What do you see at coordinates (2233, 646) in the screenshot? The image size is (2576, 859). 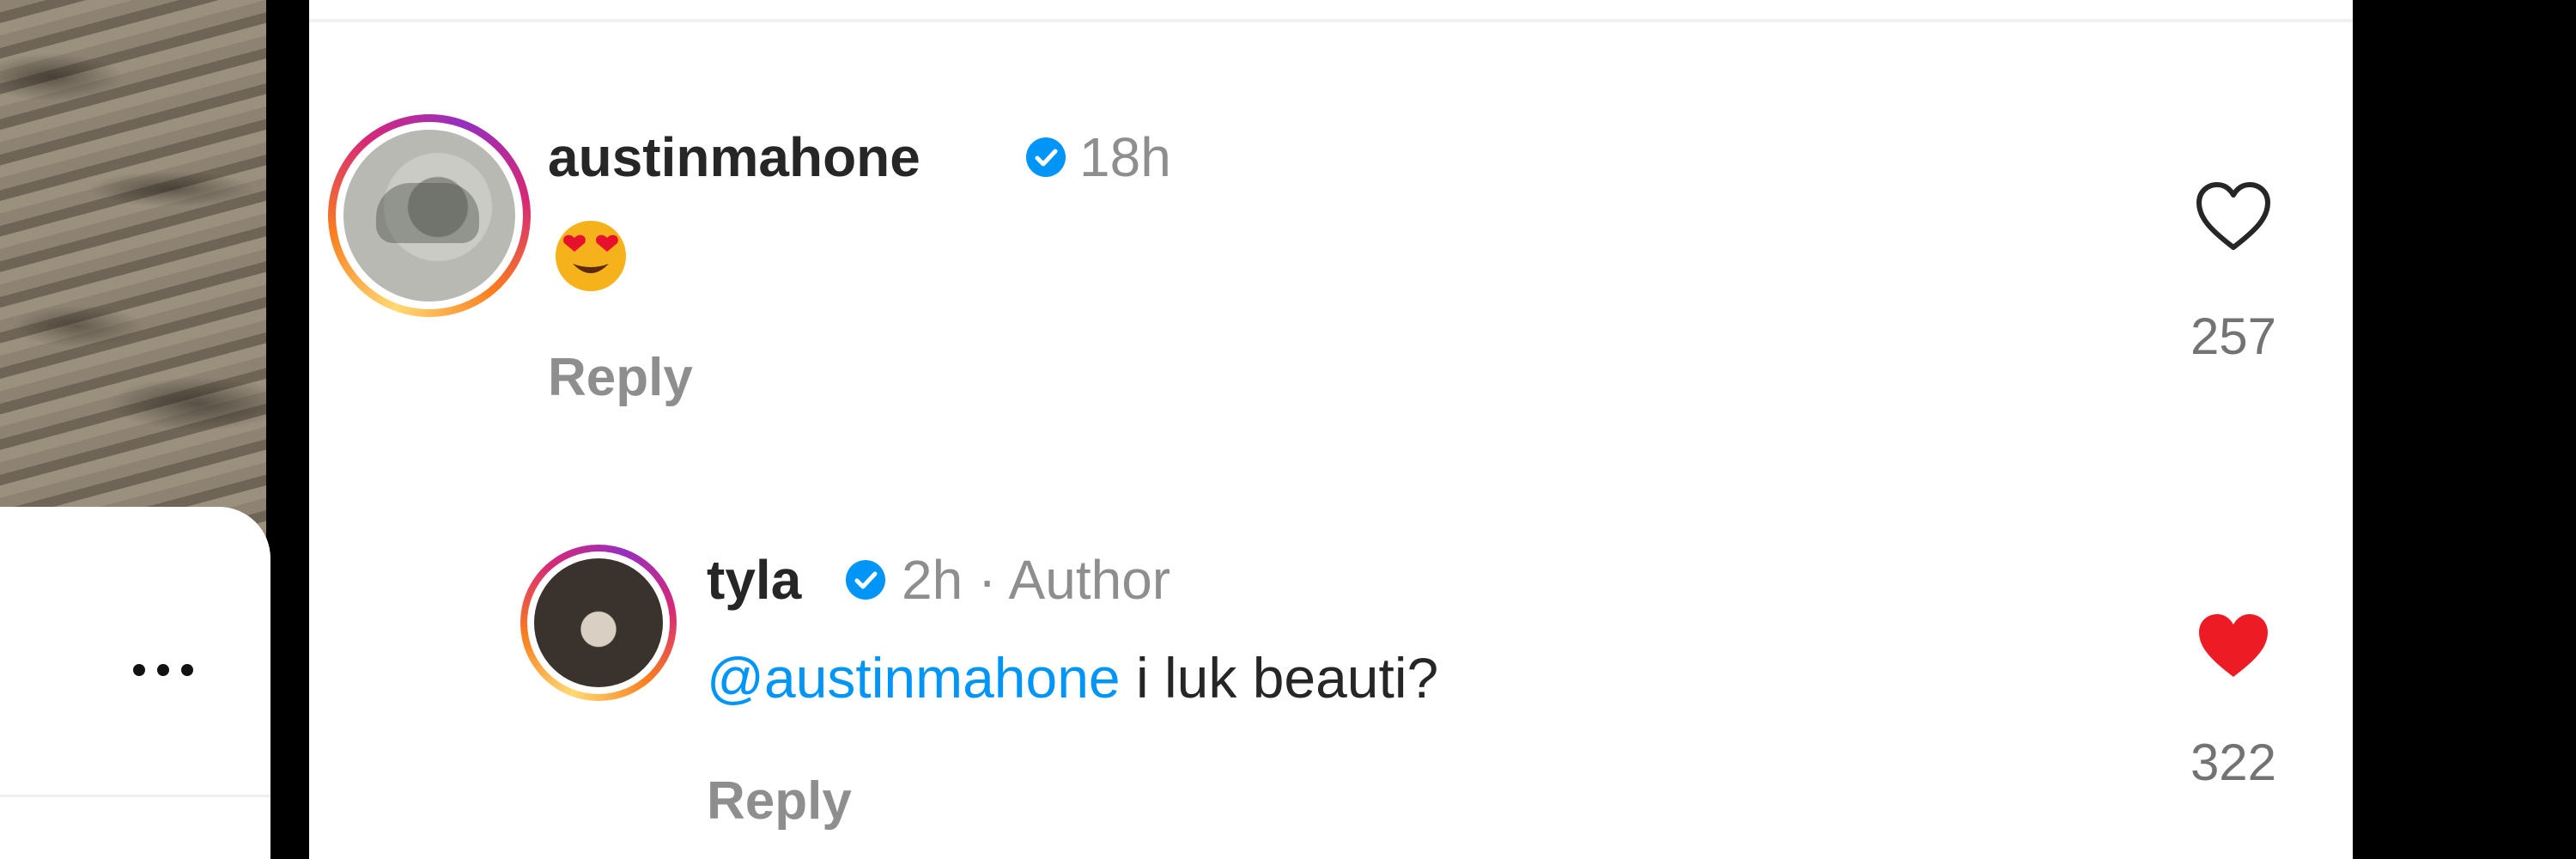 I see `liked-heart-icon` at bounding box center [2233, 646].